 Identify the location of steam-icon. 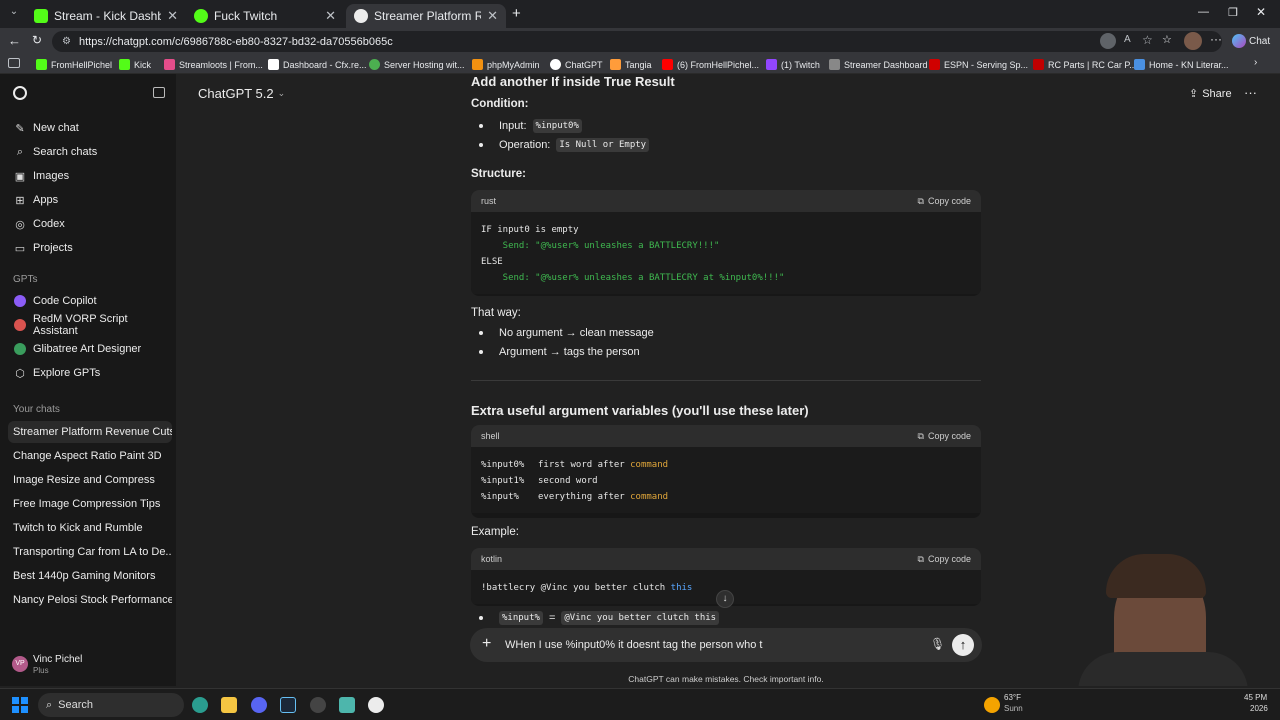
(288, 705).